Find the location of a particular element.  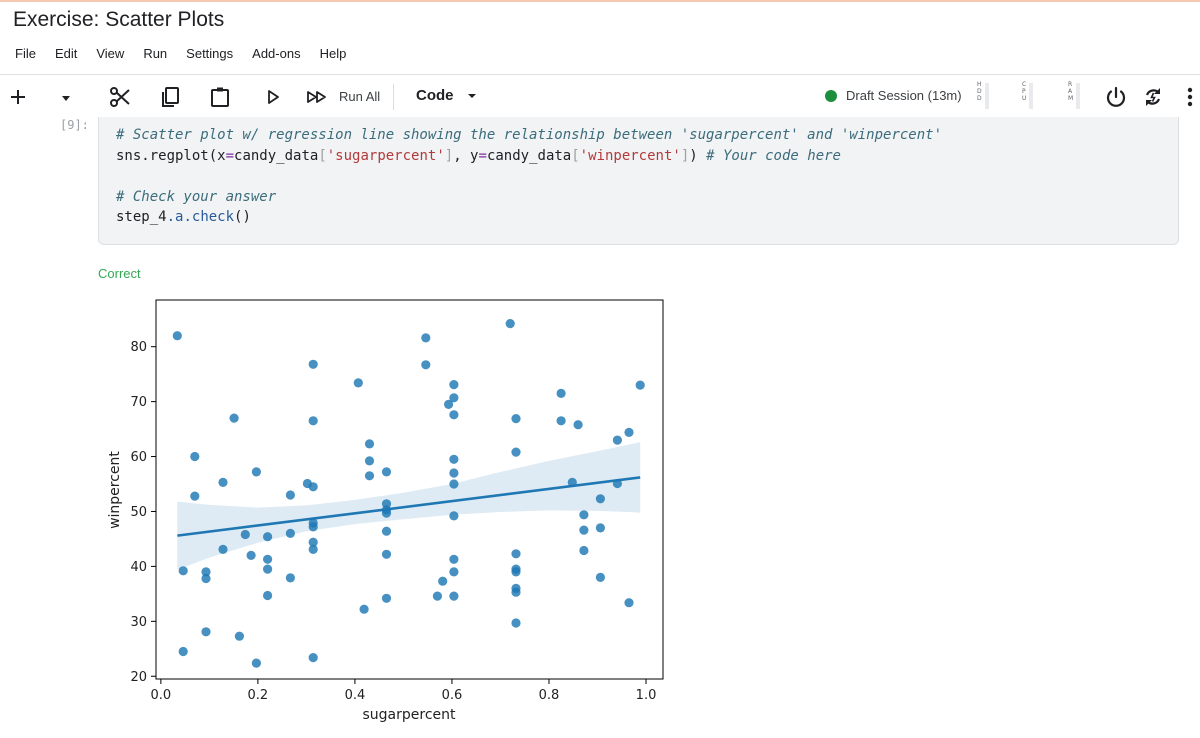

copy-button is located at coordinates (170, 97).